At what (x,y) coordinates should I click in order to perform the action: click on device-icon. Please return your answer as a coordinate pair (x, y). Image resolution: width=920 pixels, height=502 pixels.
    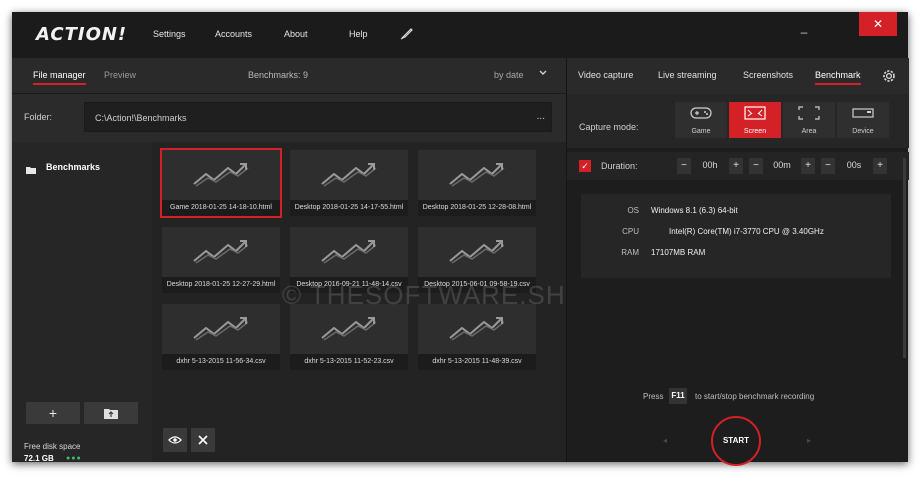
    Looking at the image, I should click on (863, 113).